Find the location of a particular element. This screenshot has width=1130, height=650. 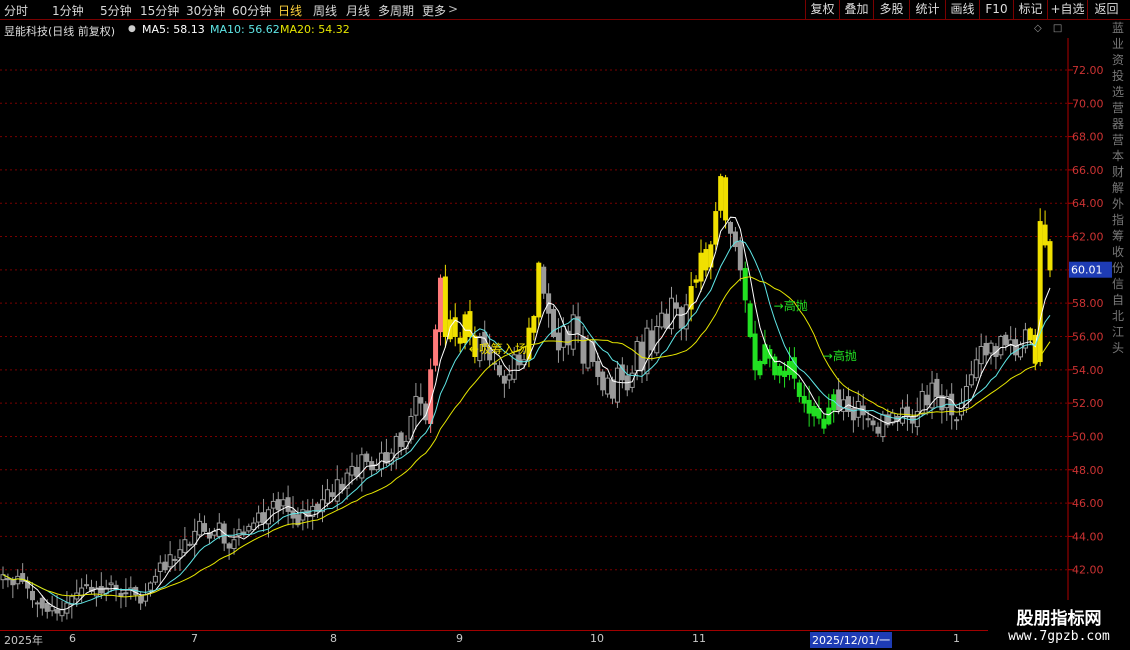

side-panel-tab: 选 is located at coordinates (1121, 92).